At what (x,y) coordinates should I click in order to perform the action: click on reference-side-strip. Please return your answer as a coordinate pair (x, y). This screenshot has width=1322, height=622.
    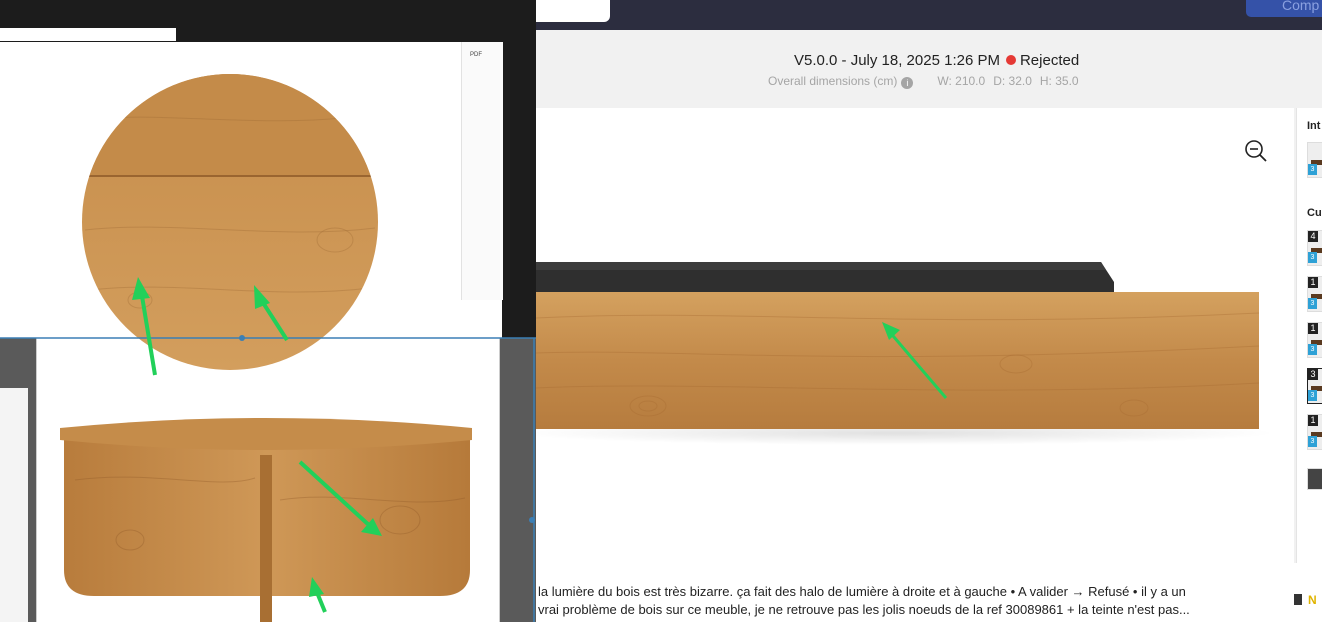
    Looking at the image, I should click on (14, 505).